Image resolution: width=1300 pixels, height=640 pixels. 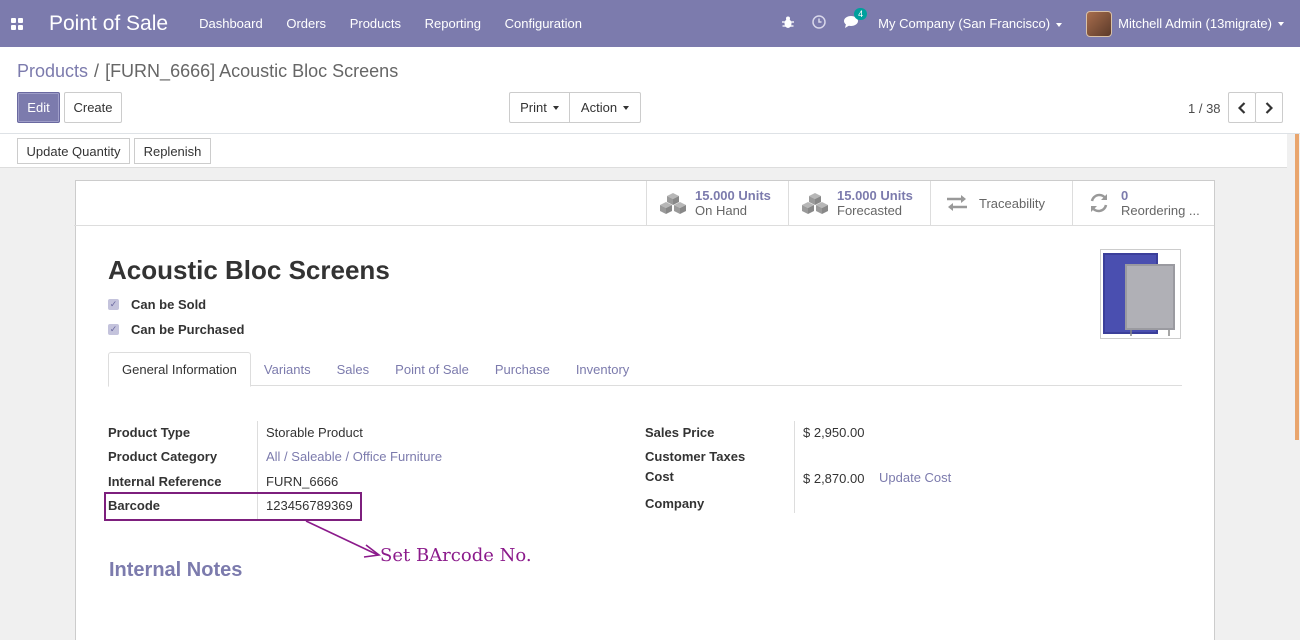 I want to click on company-label: Company, so click(x=675, y=503).